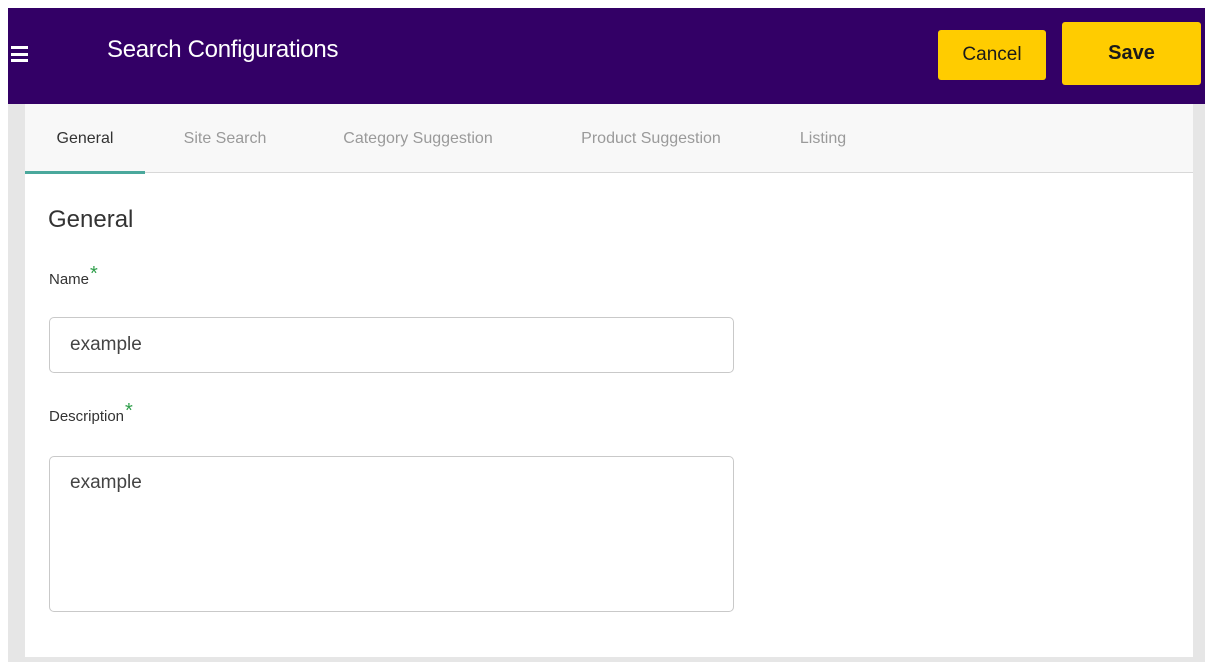  I want to click on name-label: Name*, so click(73, 276).